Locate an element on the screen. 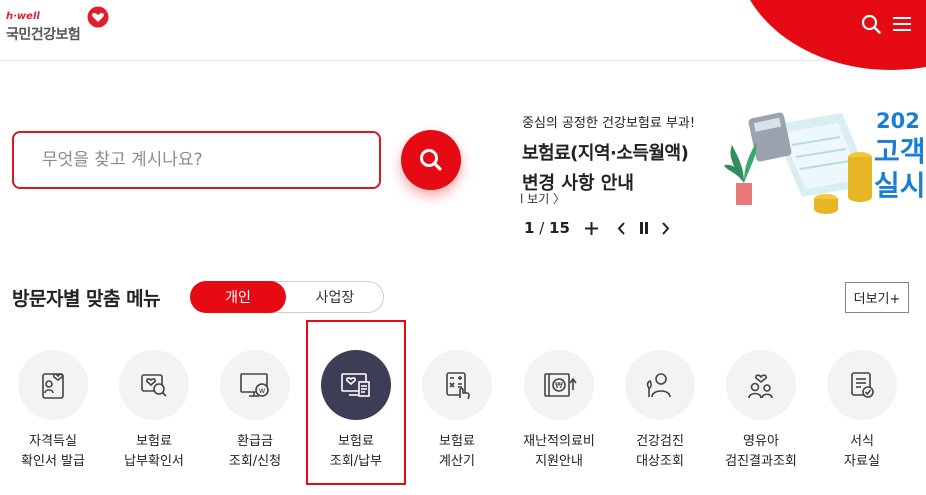 The image size is (926, 495). menu-item-label: 보험료 납부확인서 is located at coordinates (154, 452).